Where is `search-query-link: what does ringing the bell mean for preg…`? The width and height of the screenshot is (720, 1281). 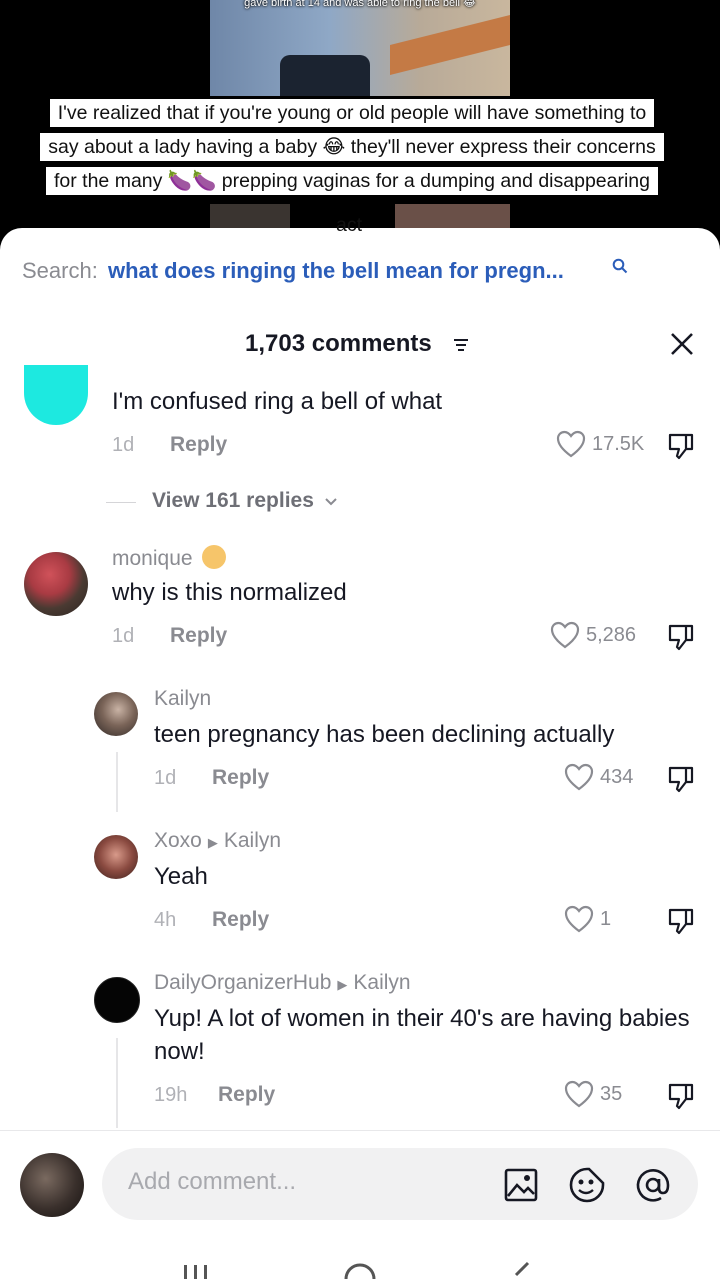
search-query-link: what does ringing the bell mean for preg… is located at coordinates (336, 270).